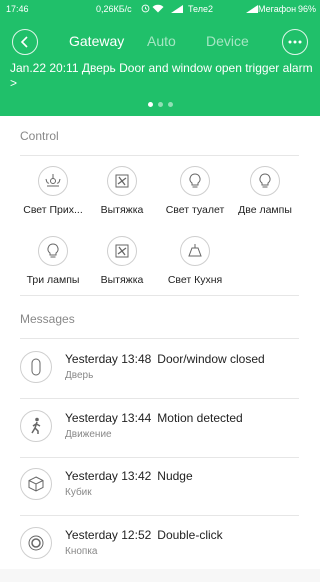 This screenshot has height=582, width=320. I want to click on cube-icon, so click(36, 484).